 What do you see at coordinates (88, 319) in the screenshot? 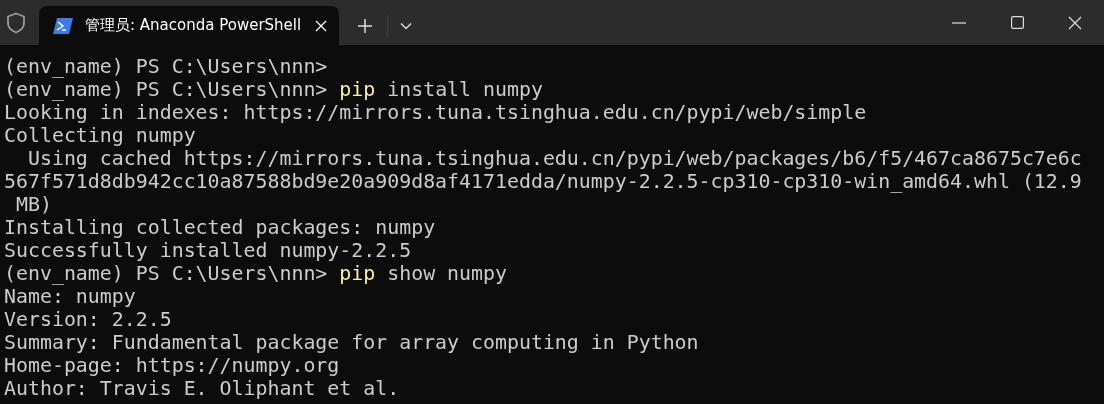
I see `terminal-line: Version: 2.2.5` at bounding box center [88, 319].